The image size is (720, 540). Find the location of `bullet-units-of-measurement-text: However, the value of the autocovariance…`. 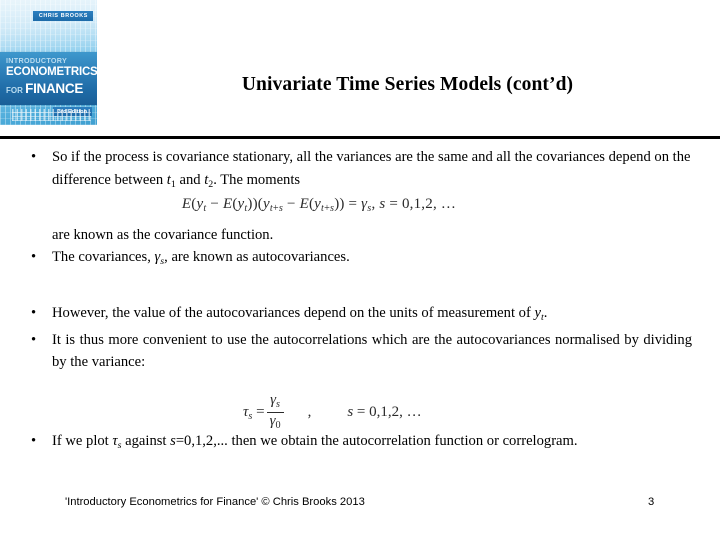

bullet-units-of-measurement-text: However, the value of the autocovariance… is located at coordinates (300, 313).